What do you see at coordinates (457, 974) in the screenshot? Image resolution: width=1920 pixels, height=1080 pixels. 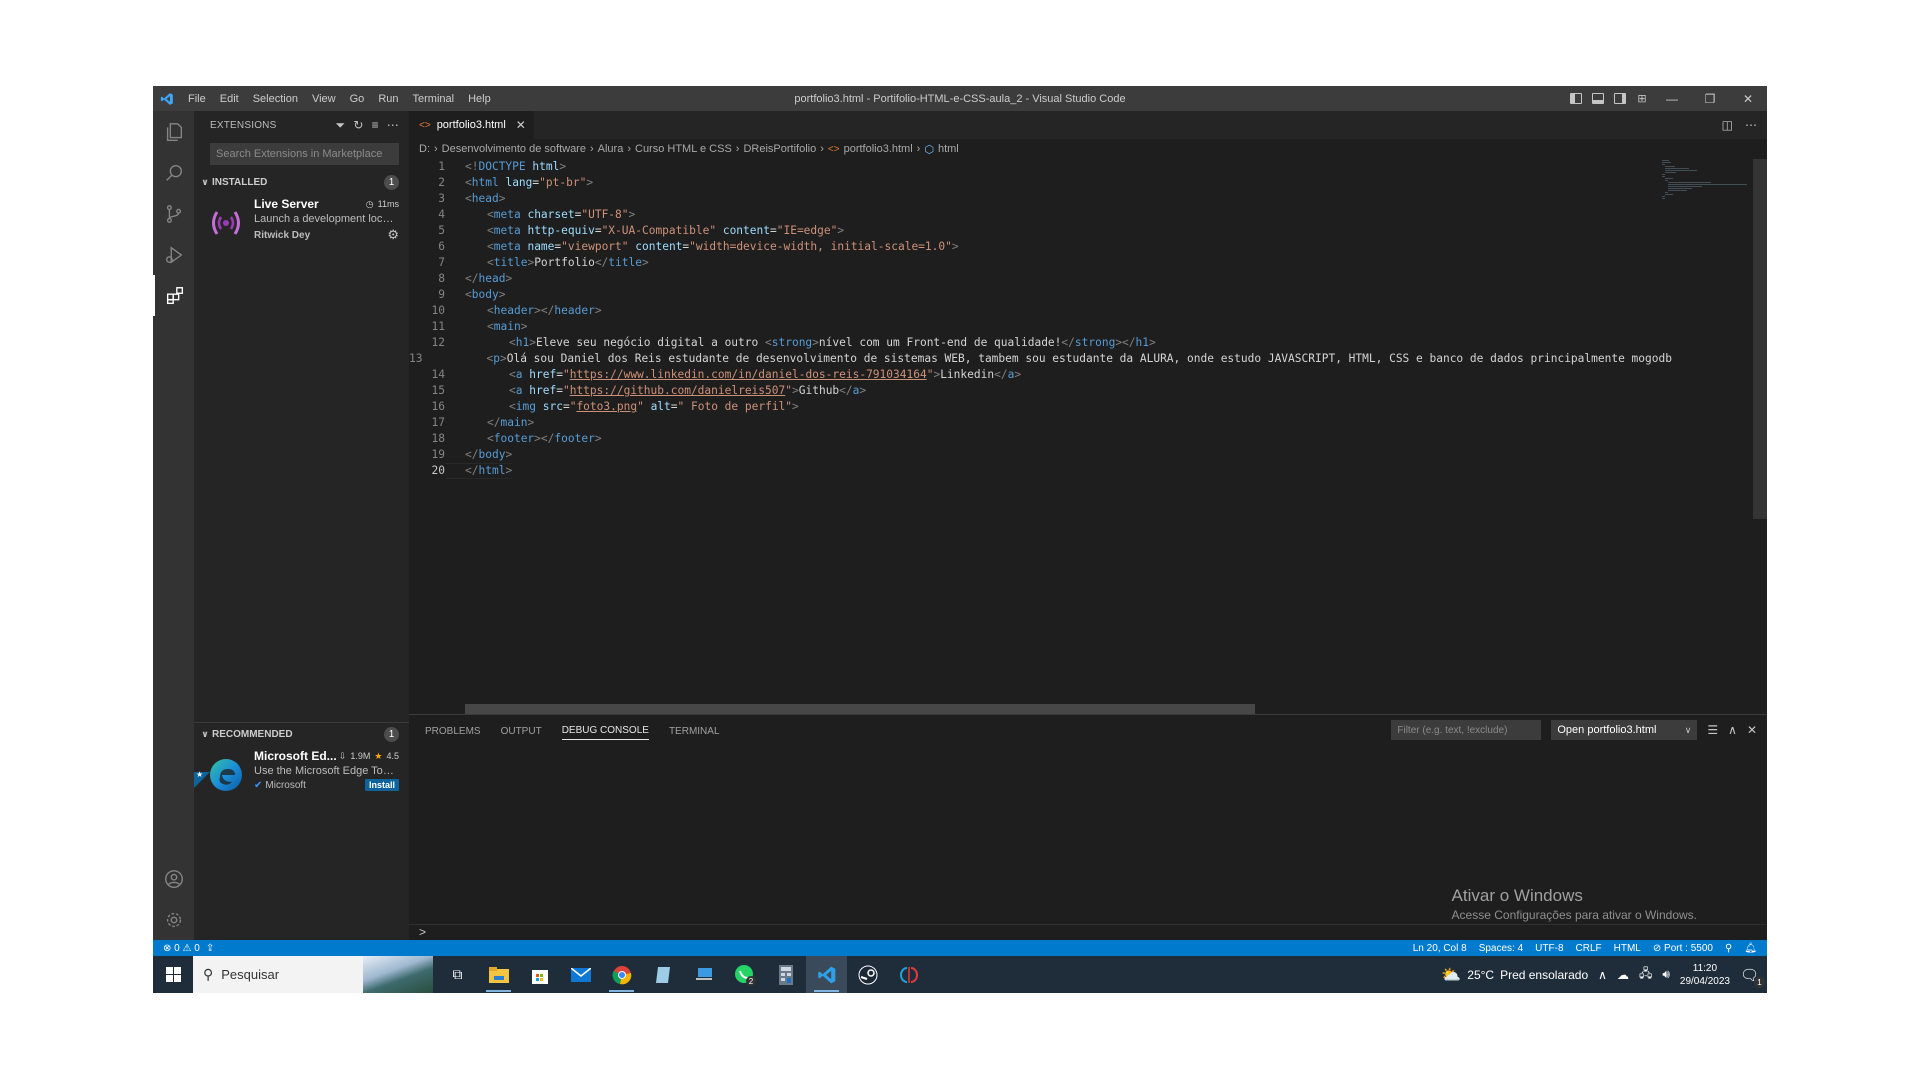 I see `task-view-button: ⧉` at bounding box center [457, 974].